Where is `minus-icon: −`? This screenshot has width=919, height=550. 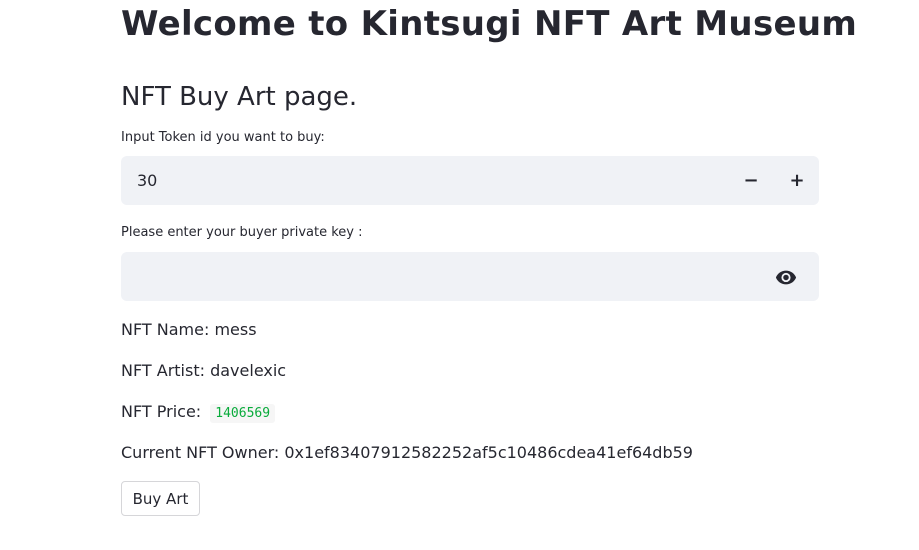 minus-icon: − is located at coordinates (751, 180).